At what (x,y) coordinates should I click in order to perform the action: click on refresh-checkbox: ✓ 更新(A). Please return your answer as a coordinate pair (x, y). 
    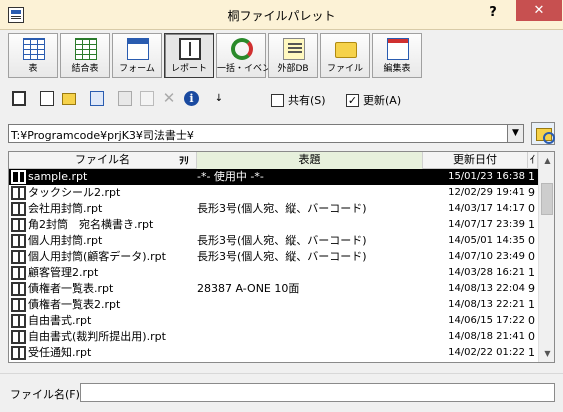
    Looking at the image, I should click on (373, 100).